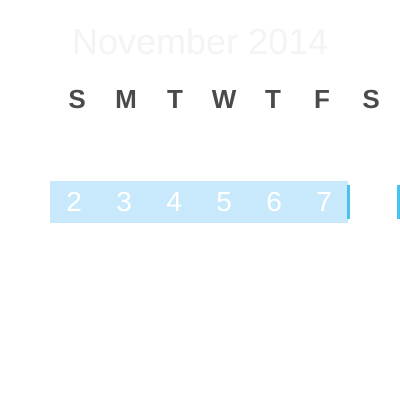 Image resolution: width=400 pixels, height=400 pixels. What do you see at coordinates (224, 99) in the screenshot?
I see `weekday-wednesday: W` at bounding box center [224, 99].